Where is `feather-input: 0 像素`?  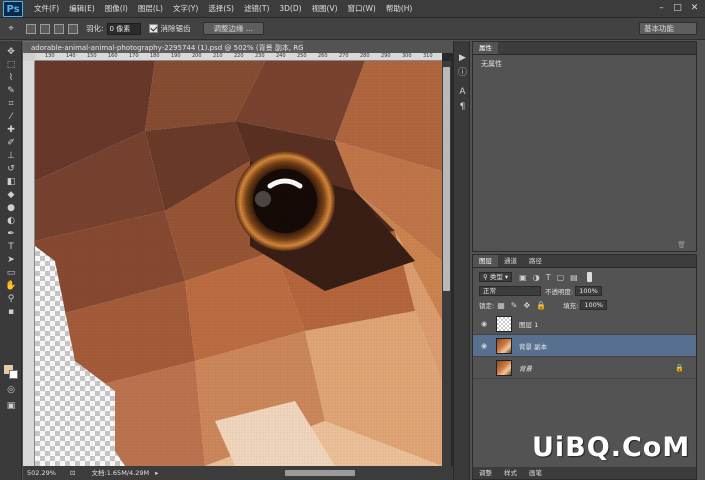 feather-input: 0 像素 is located at coordinates (123, 28).